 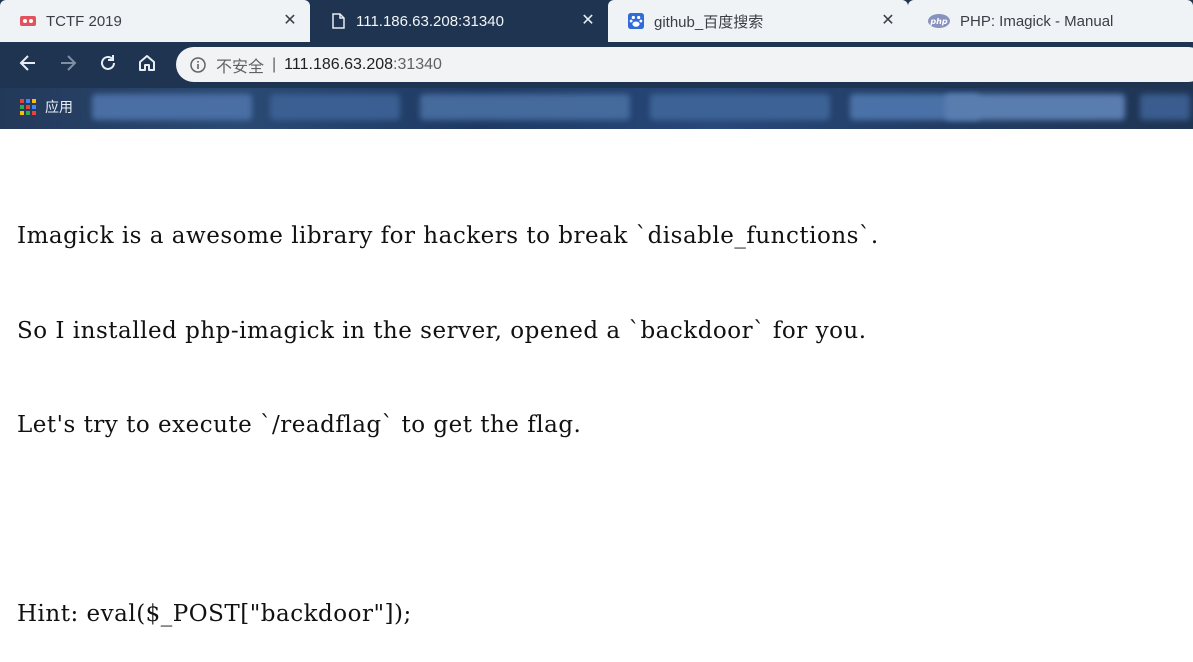 I want to click on bookmarks-bar: 应用, so click(x=596, y=108).